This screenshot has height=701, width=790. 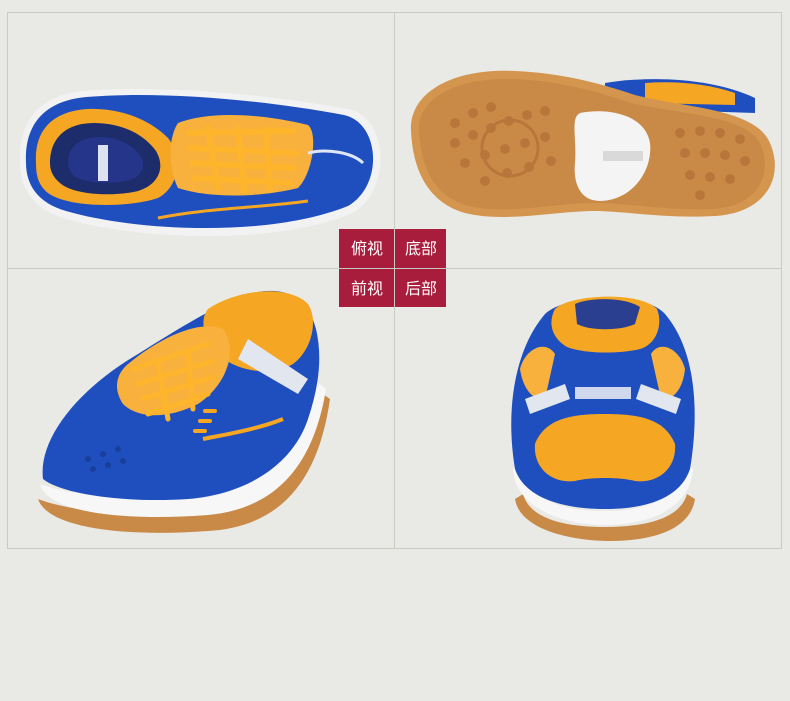 I want to click on view-label-box: 俯视 底部 前视 后部, so click(x=392, y=268).